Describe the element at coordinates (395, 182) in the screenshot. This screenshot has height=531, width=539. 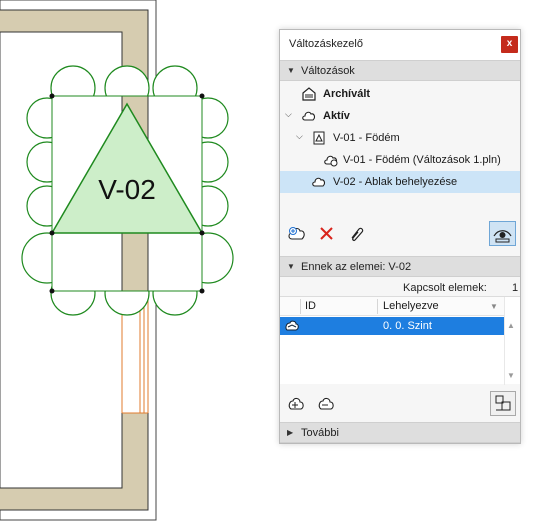
I see `tree-item-label: V-02 - Ablak behelyezése` at that location.